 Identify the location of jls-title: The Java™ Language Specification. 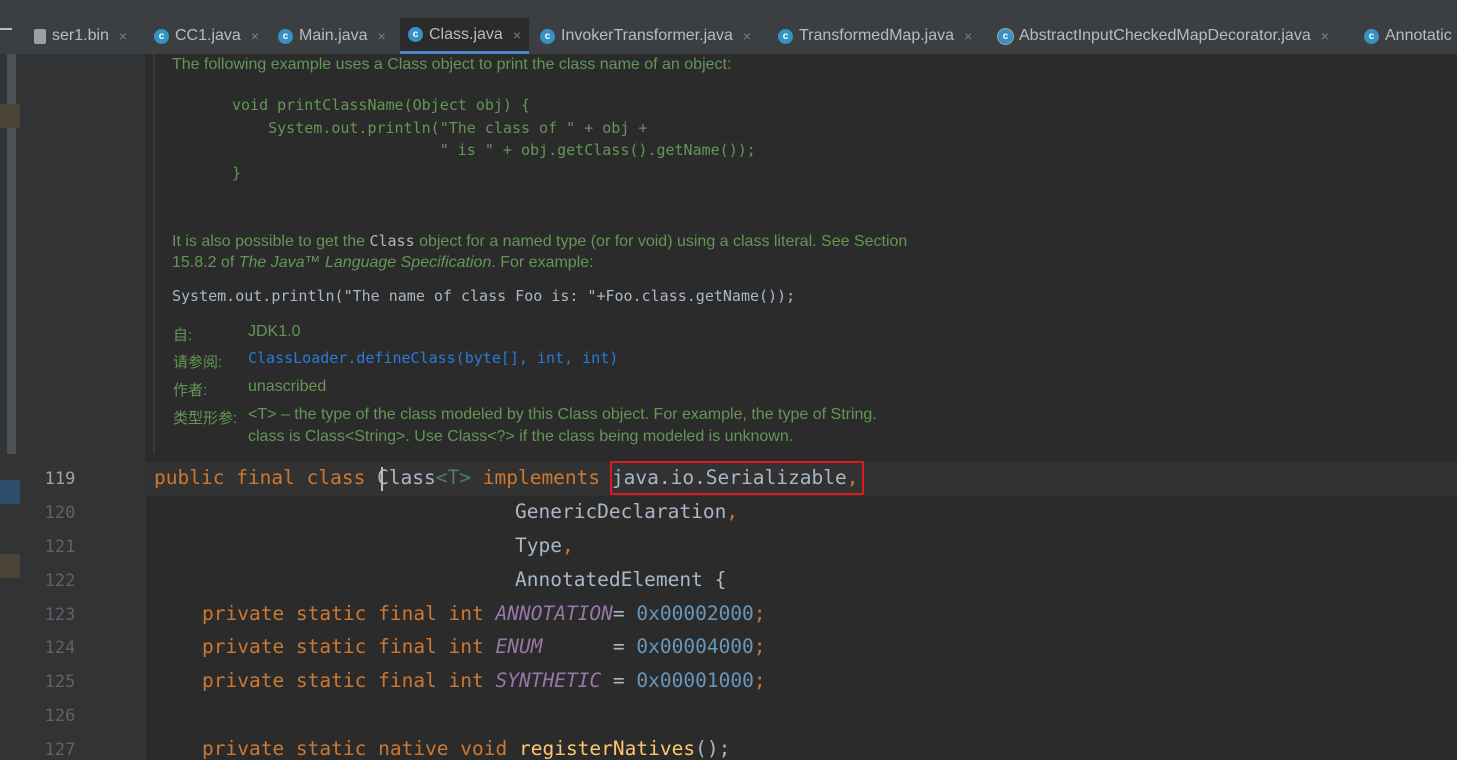
(365, 262).